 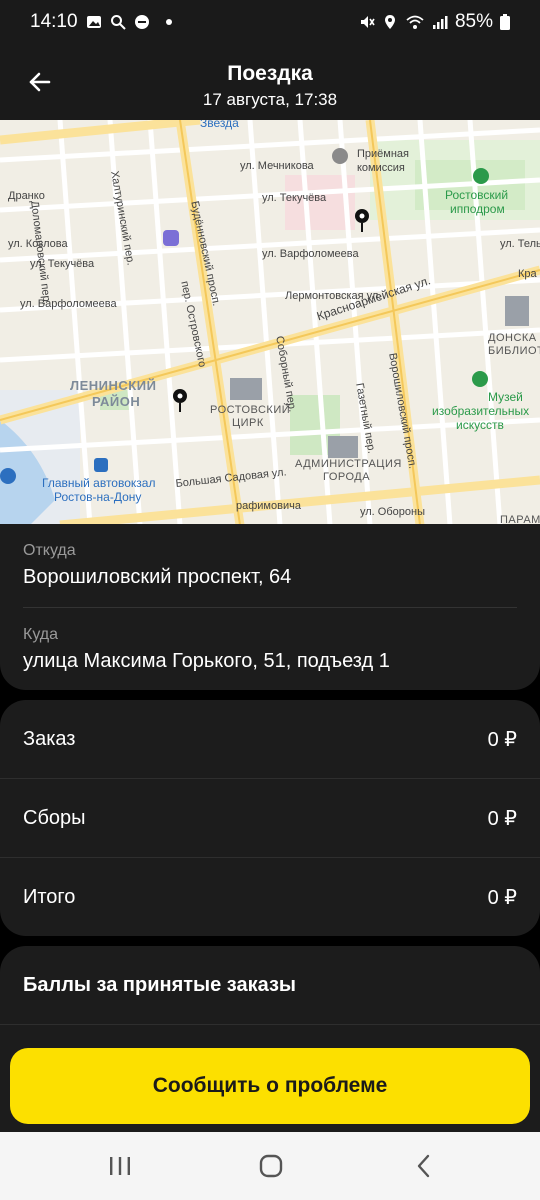 What do you see at coordinates (141, 22) in the screenshot?
I see `dnd-icon` at bounding box center [141, 22].